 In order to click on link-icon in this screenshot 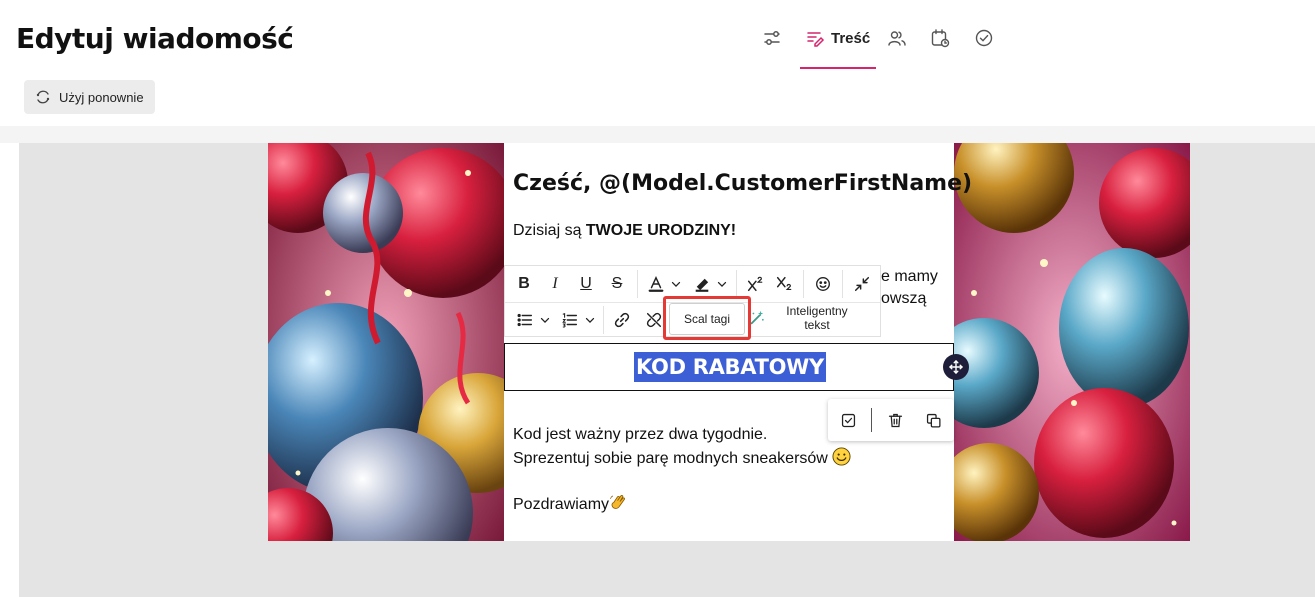, I will do `click(622, 320)`.